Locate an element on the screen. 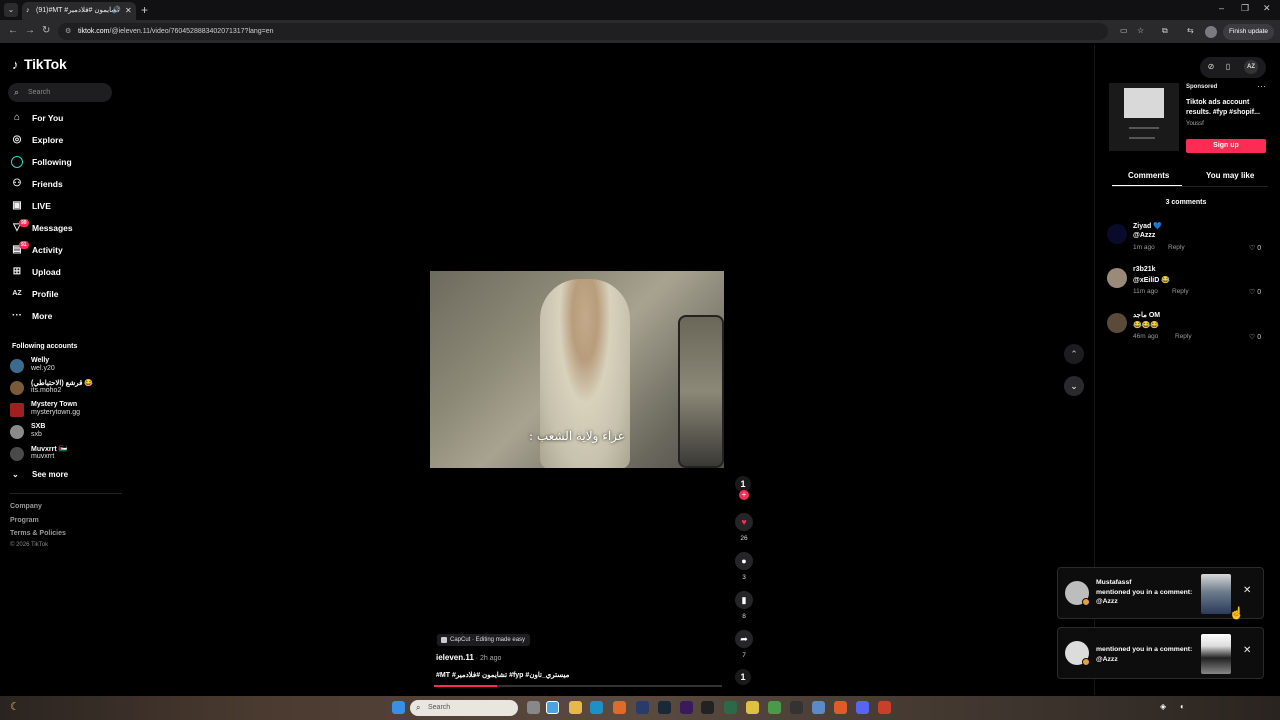 The height and width of the screenshot is (720, 1280). ad-thumbnail is located at coordinates (1144, 117).